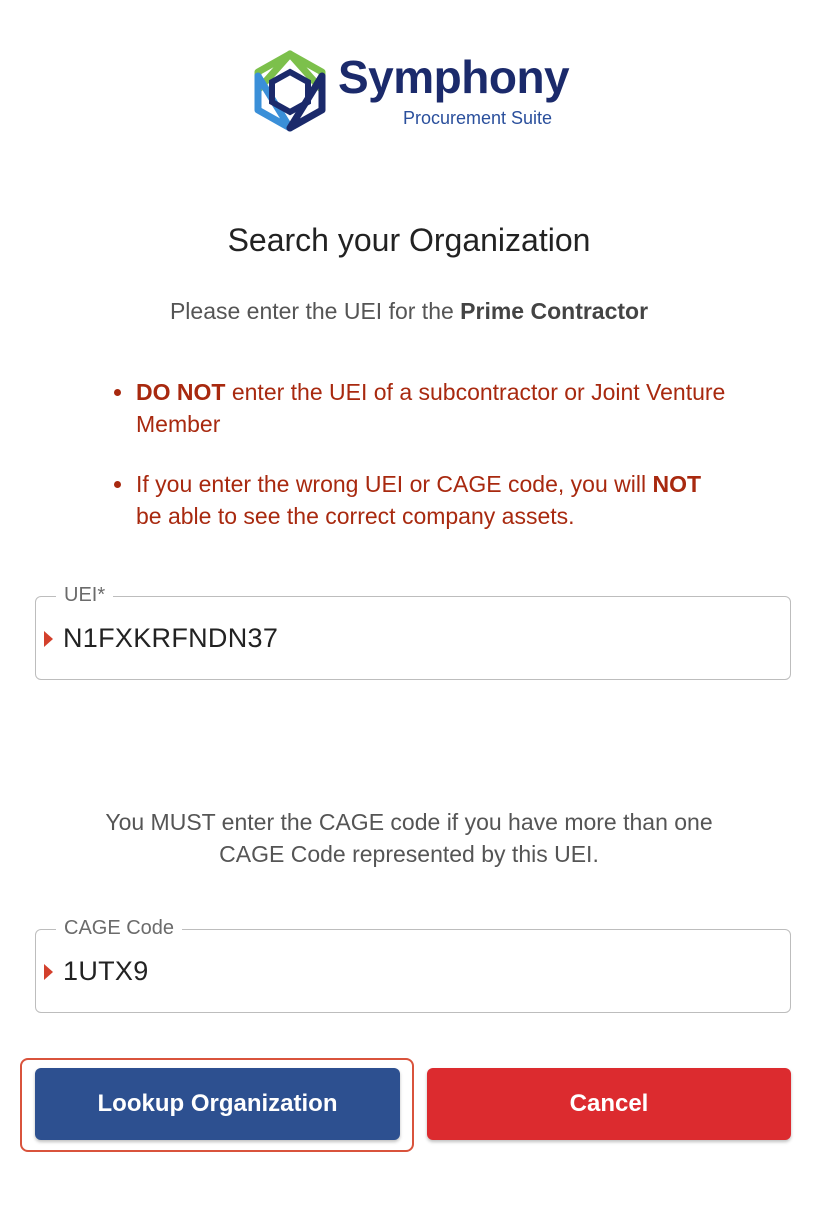  I want to click on warning-emphasis: NOT, so click(677, 484).